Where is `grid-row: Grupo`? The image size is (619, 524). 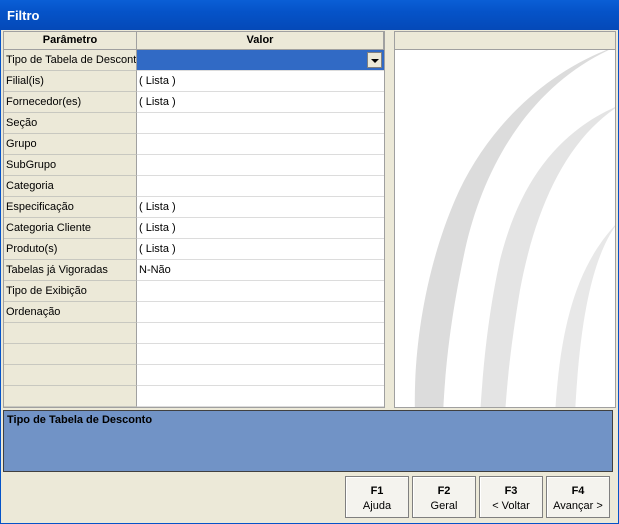 grid-row: Grupo is located at coordinates (194, 144).